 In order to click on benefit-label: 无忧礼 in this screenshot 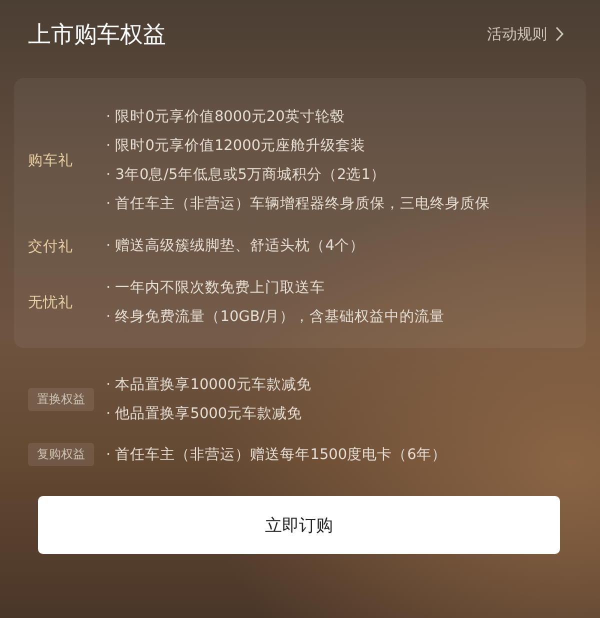, I will do `click(51, 303)`.